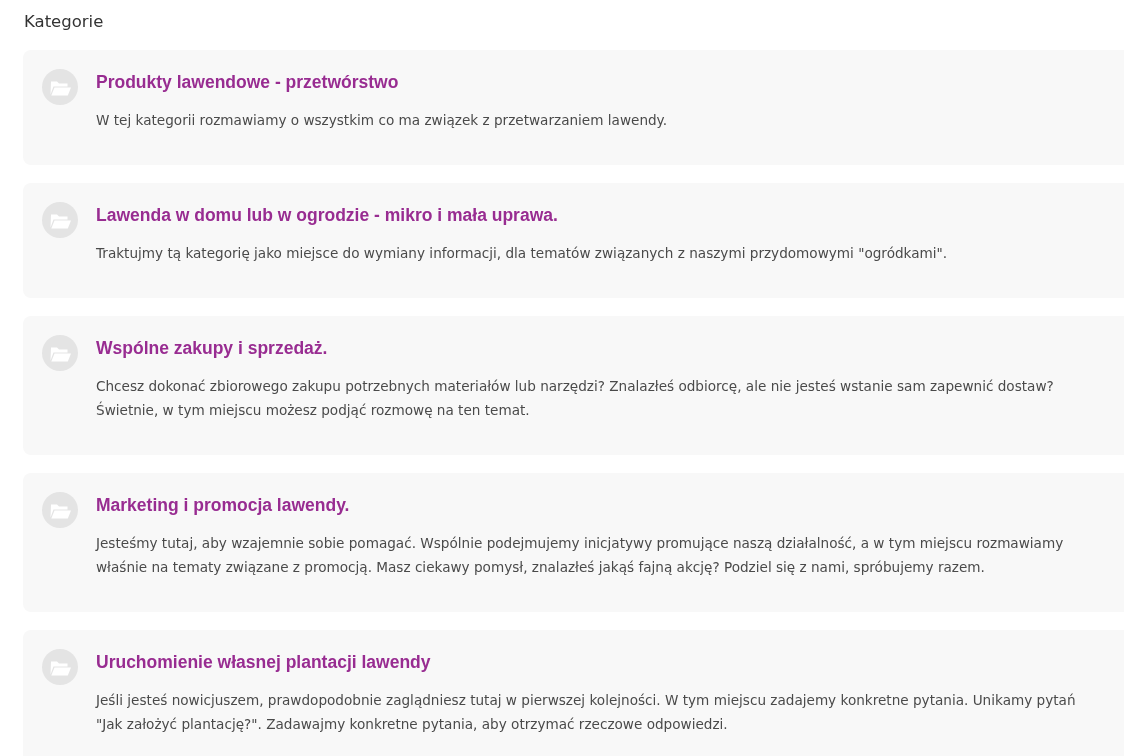  Describe the element at coordinates (580, 555) in the screenshot. I see `category-description: Jesteśmy tutaj, aby wzajemnie sobie pomagać. Wspólnie podejmujemy inicjatywy promujące naszą działalność, a w tym miejscu rozmawiamy właśnie na tematy związane z promocją. Masz ciekawy pomysł, znalazłeś jakąś fajną akcję? Podziel się z nami, spróbujemy razem.` at that location.